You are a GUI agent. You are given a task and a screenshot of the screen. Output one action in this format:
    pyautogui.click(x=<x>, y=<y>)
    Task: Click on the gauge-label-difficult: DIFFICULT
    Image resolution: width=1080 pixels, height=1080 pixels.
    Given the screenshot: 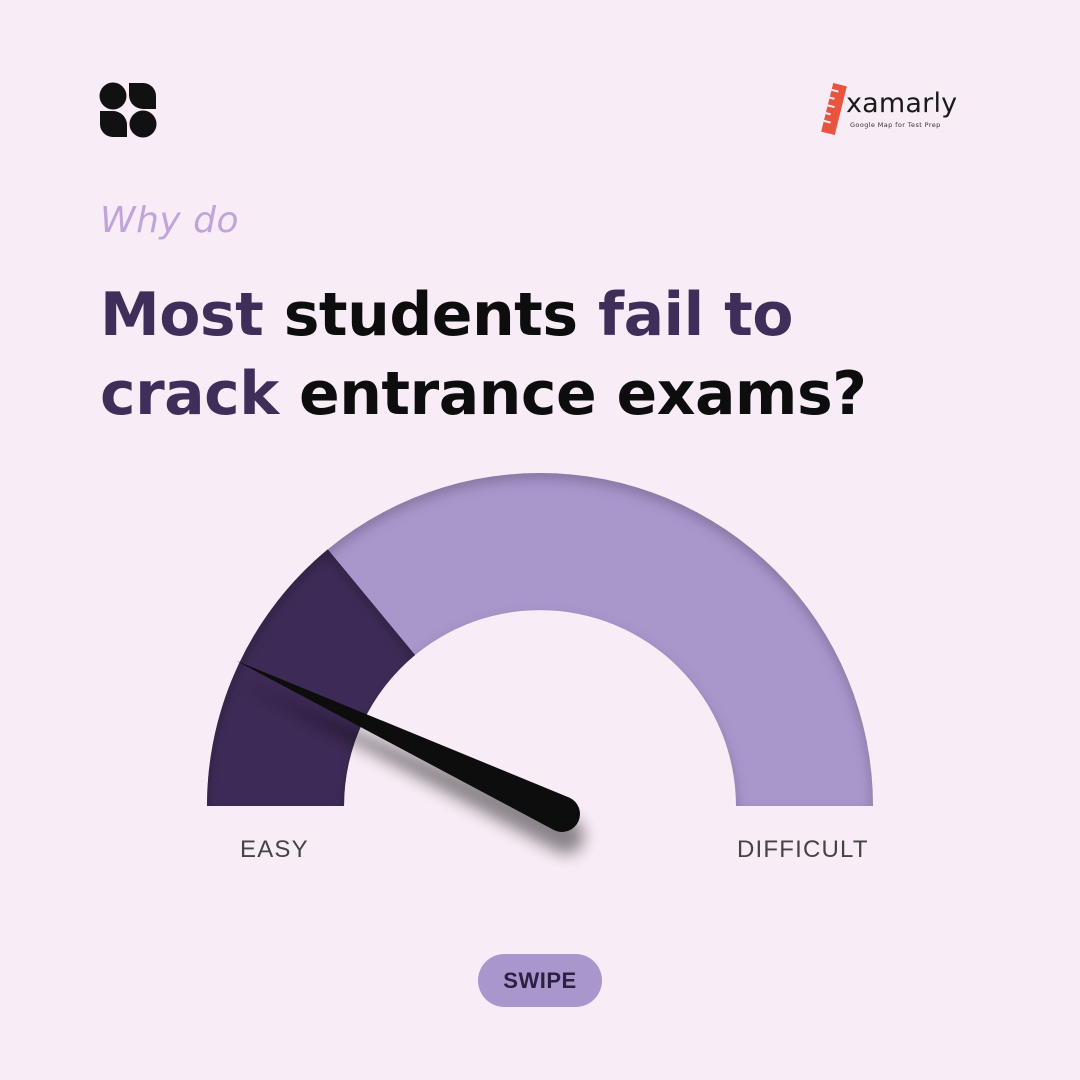 What is the action you would take?
    pyautogui.click(x=803, y=849)
    